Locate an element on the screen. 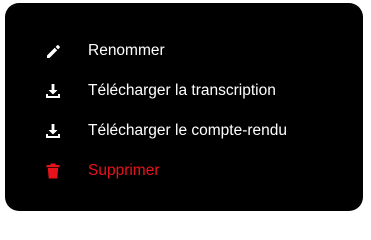 The height and width of the screenshot is (240, 371). menu-item-label: Télécharger la transcription is located at coordinates (182, 90).